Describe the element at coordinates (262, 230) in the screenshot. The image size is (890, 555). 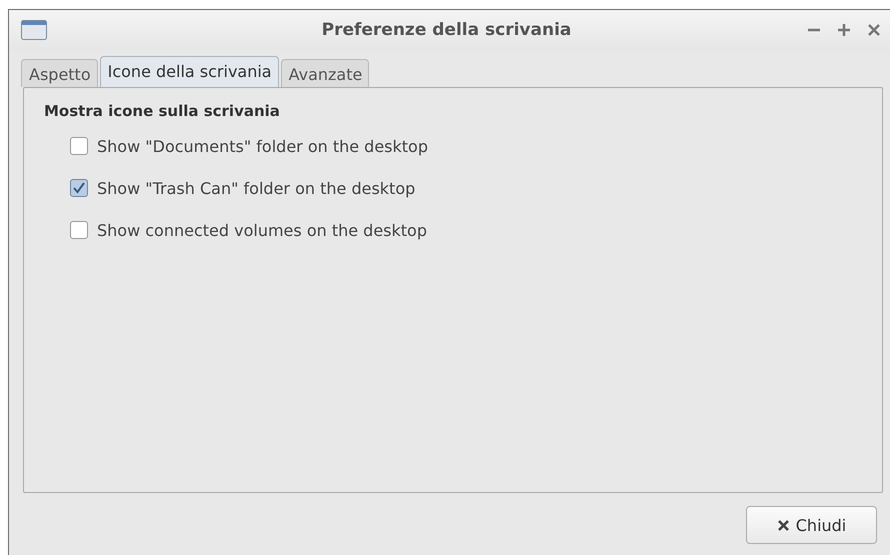
I see `checkbox-label: Show connected volumes on the desktop` at that location.